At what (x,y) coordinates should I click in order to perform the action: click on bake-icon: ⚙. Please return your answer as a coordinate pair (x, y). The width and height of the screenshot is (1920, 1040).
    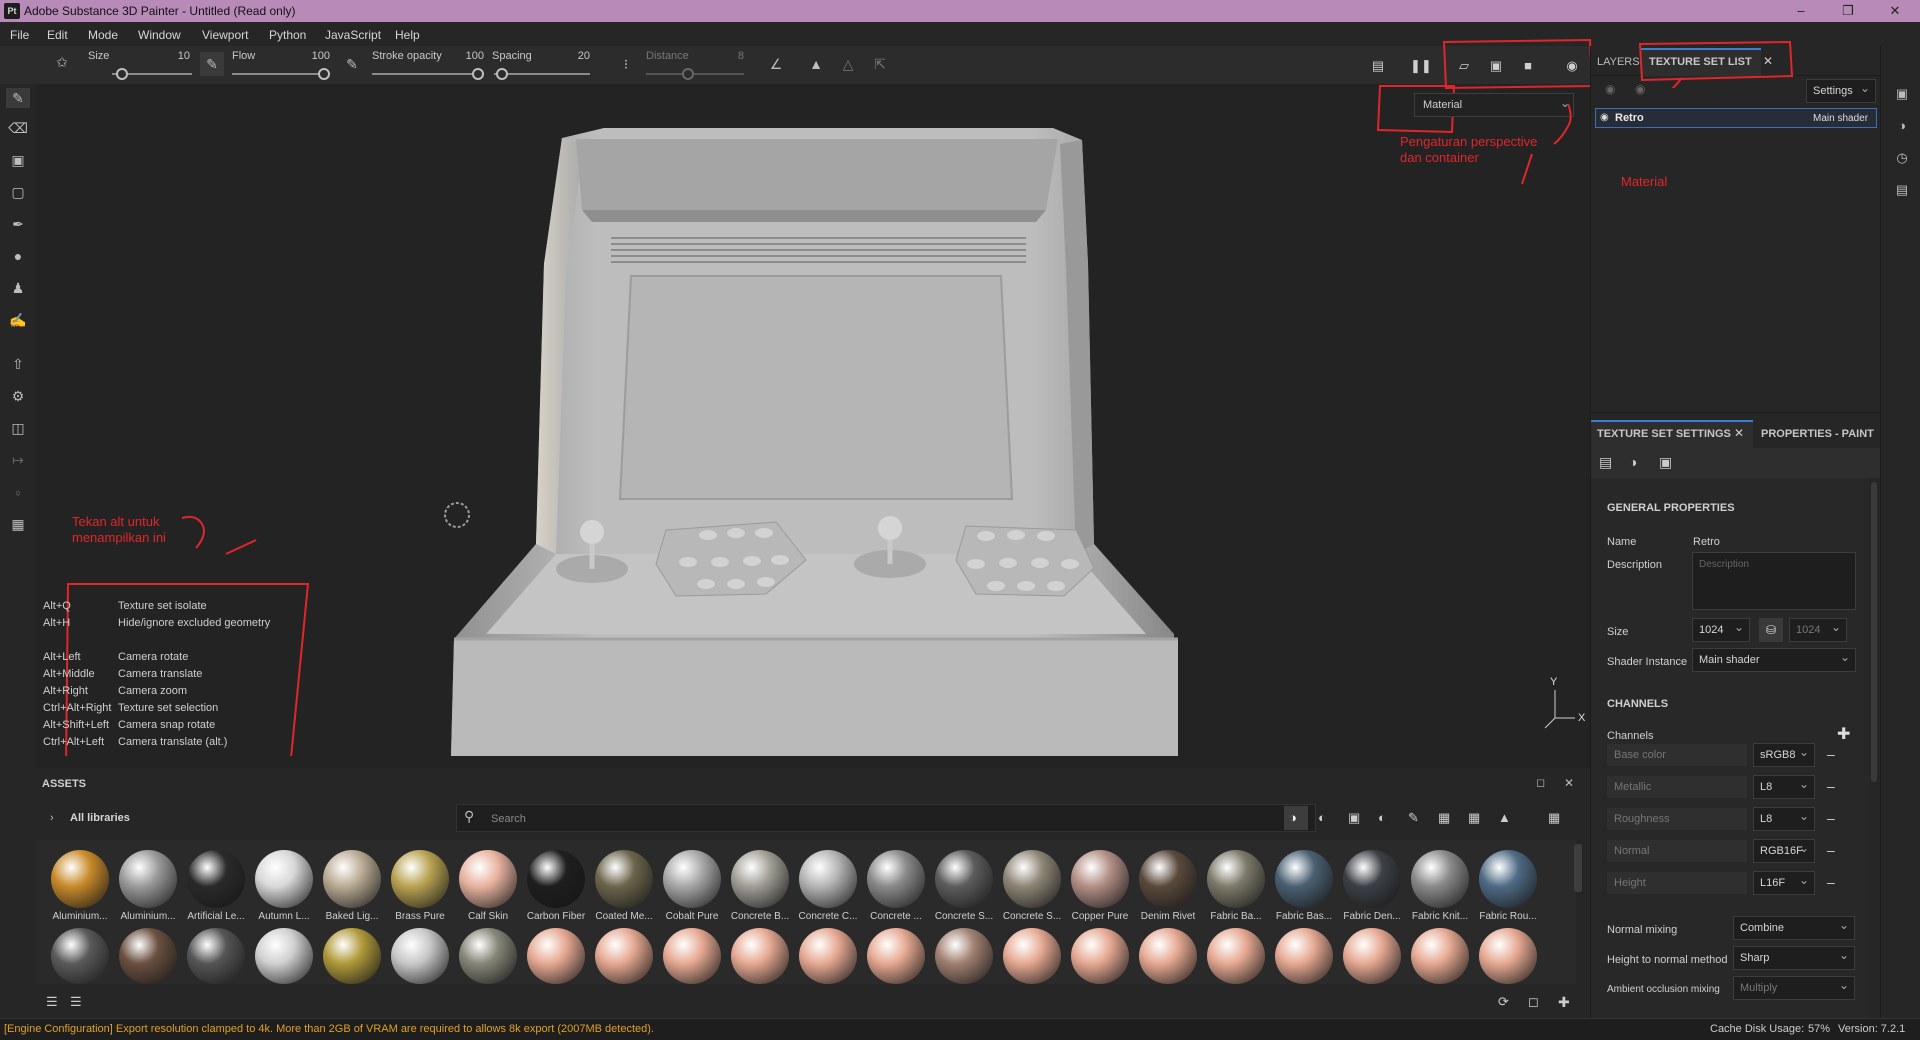
    Looking at the image, I should click on (18, 396).